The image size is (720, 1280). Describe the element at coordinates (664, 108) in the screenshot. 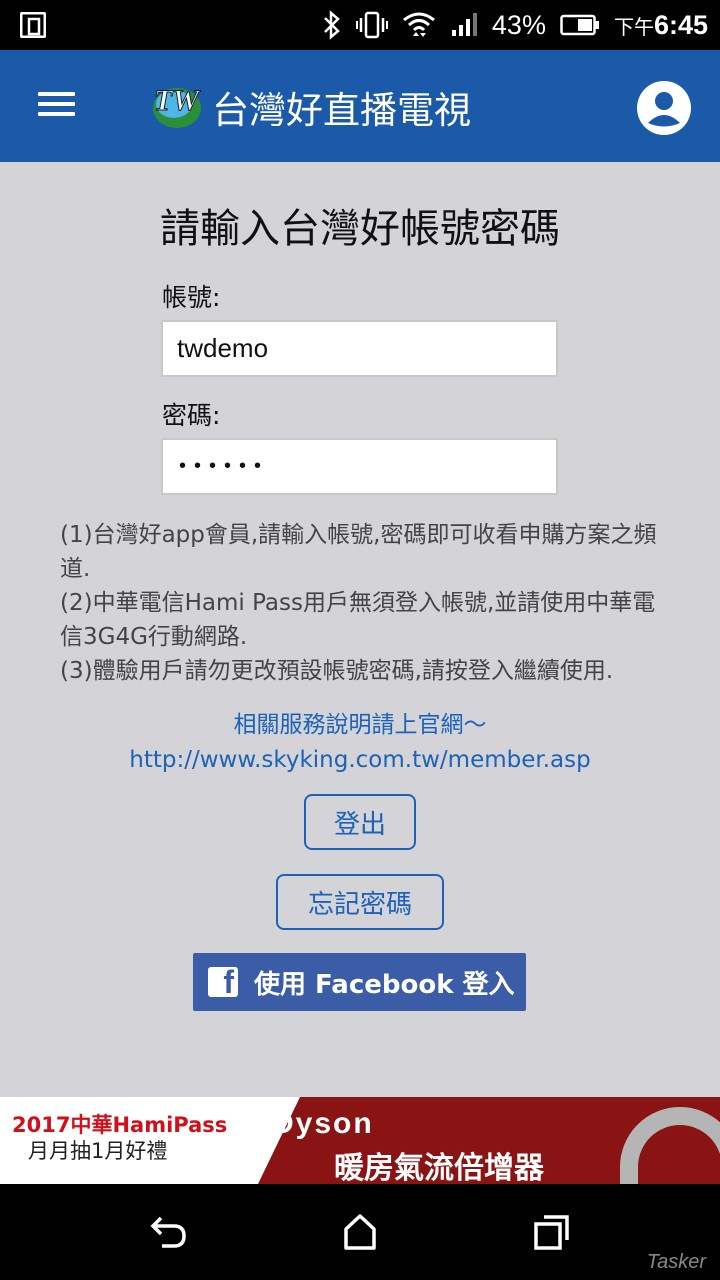

I see `account-icon` at that location.